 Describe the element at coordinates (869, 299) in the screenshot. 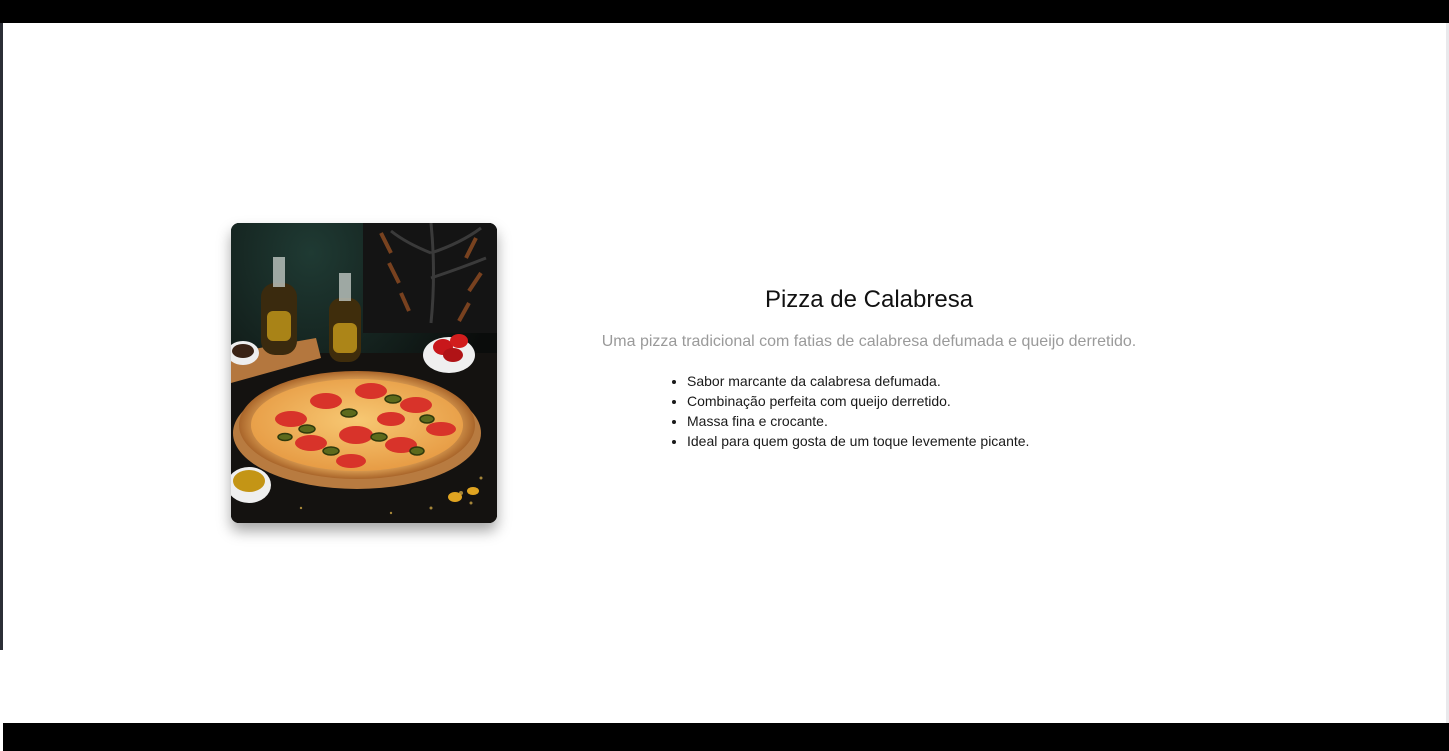

I see `product-title: Pizza de Calabresa` at that location.